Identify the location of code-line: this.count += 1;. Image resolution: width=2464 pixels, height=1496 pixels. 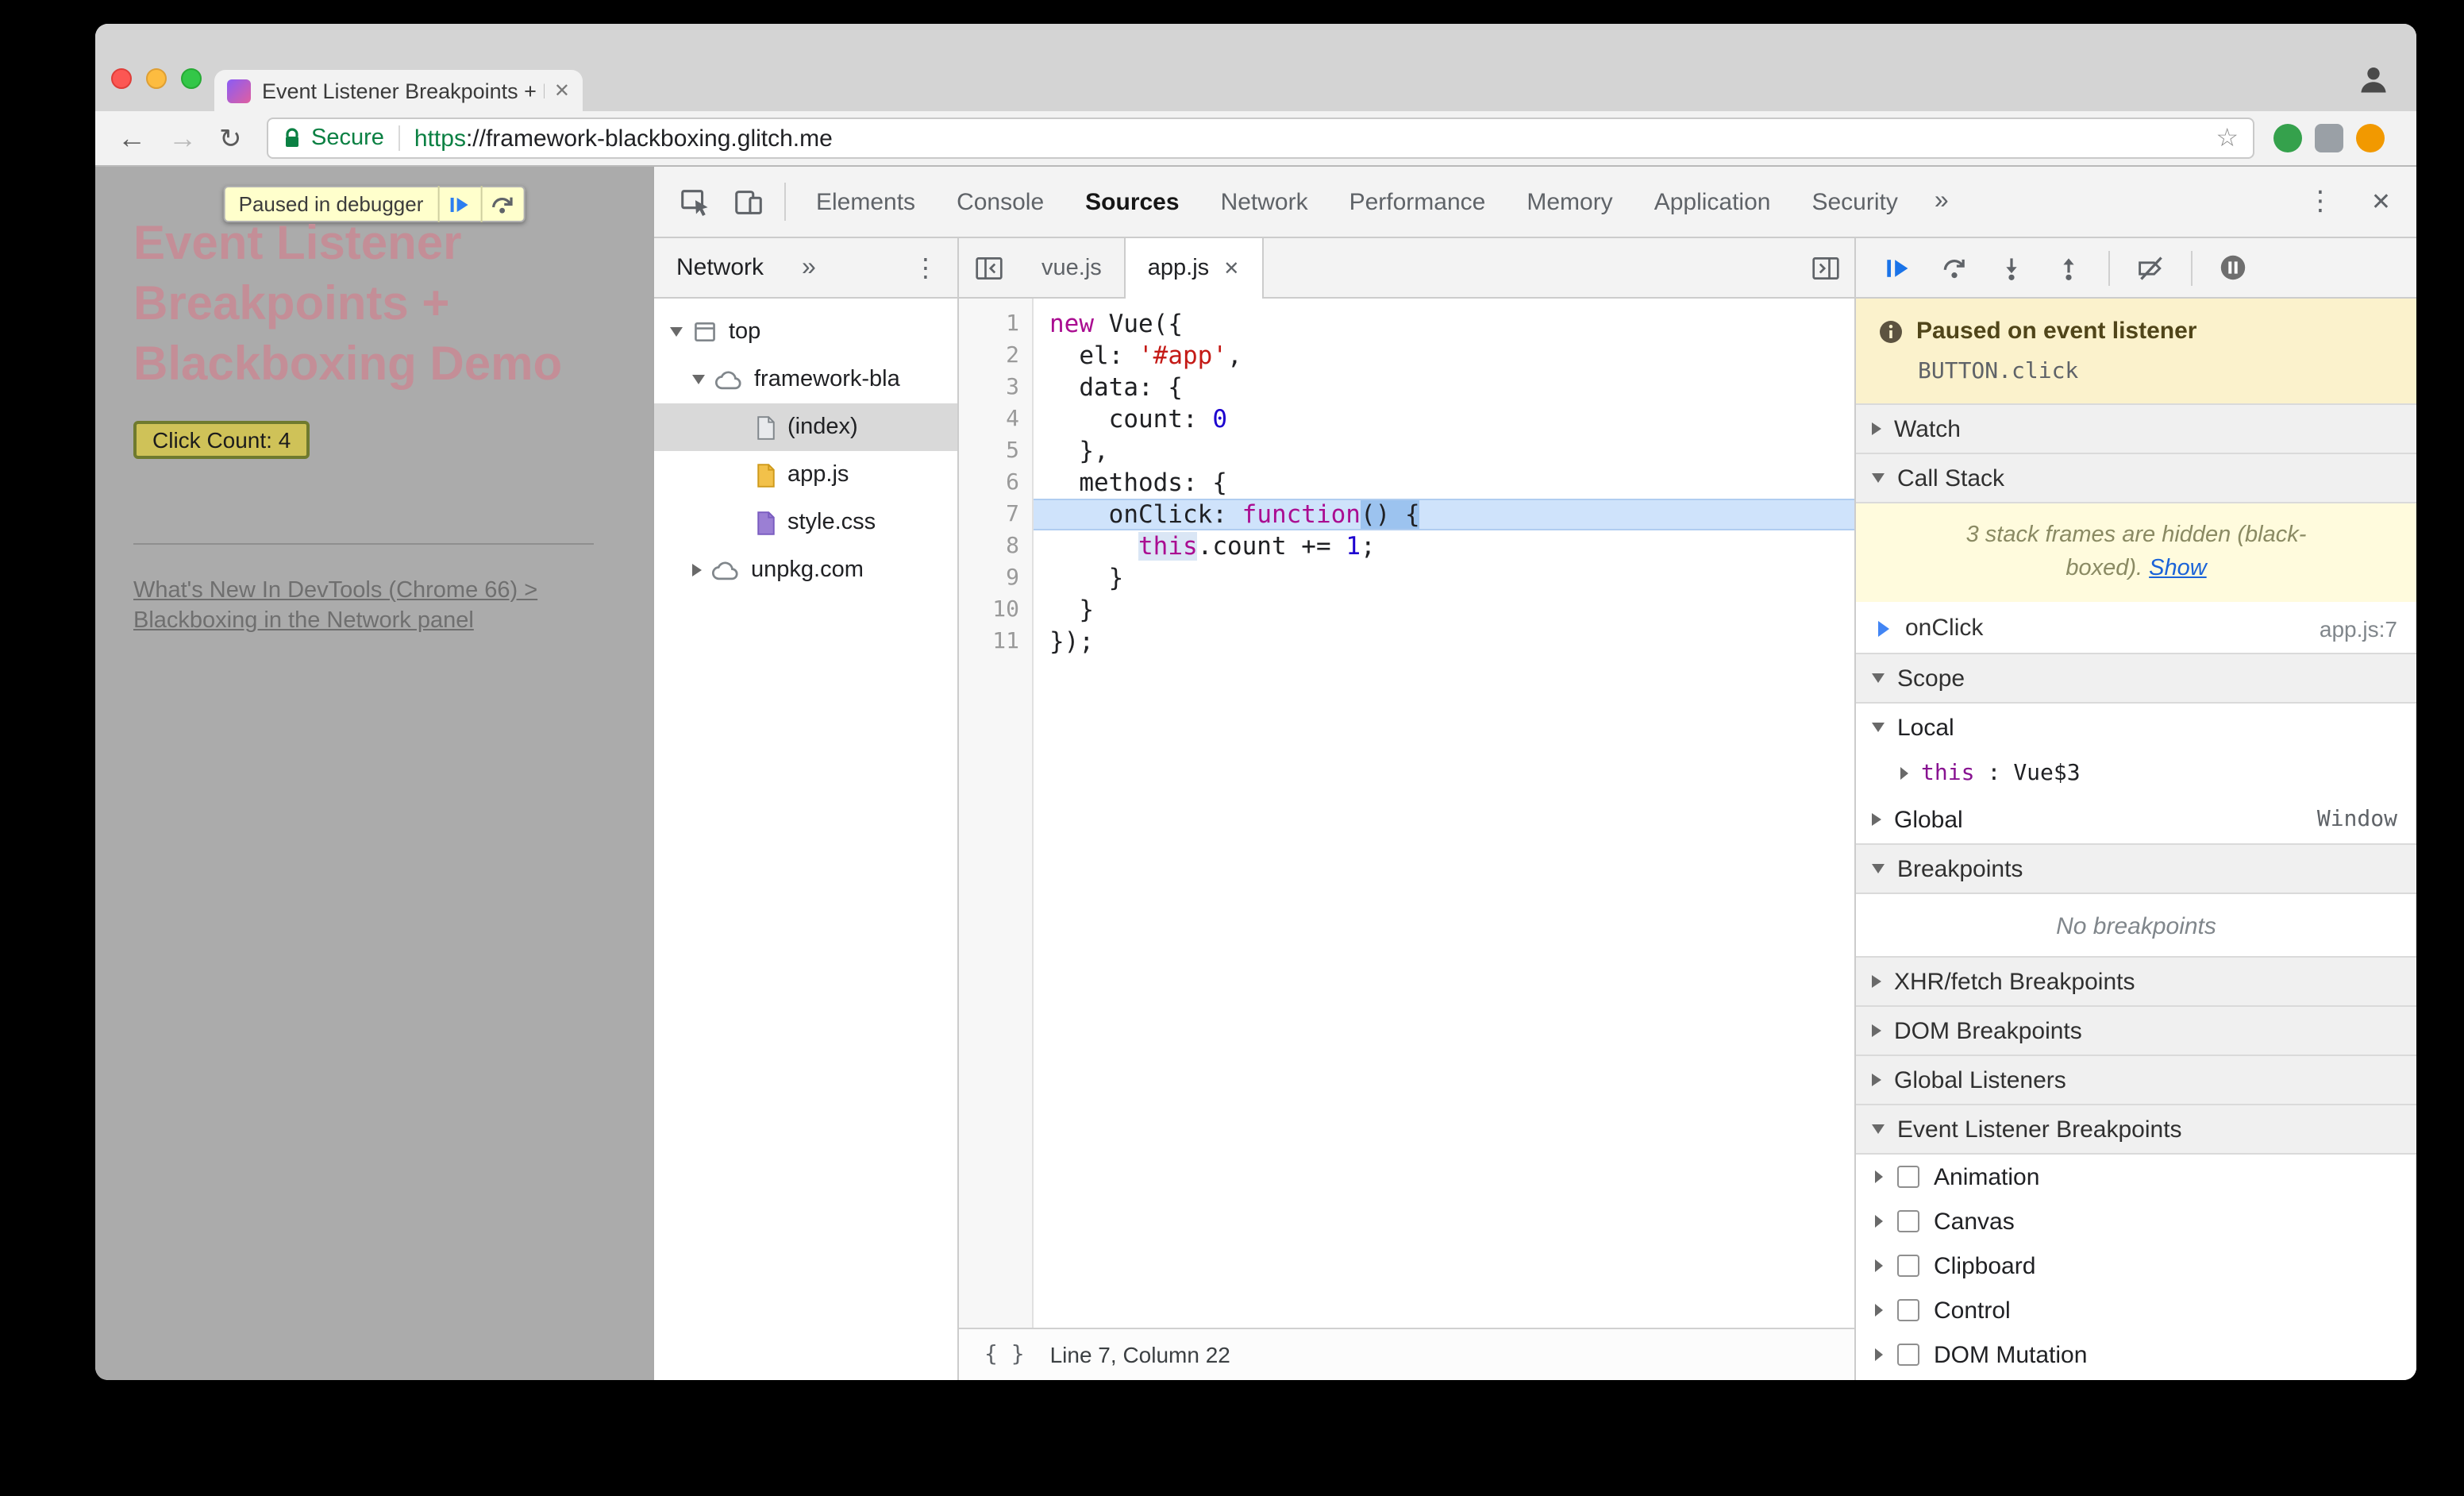
(1444, 546).